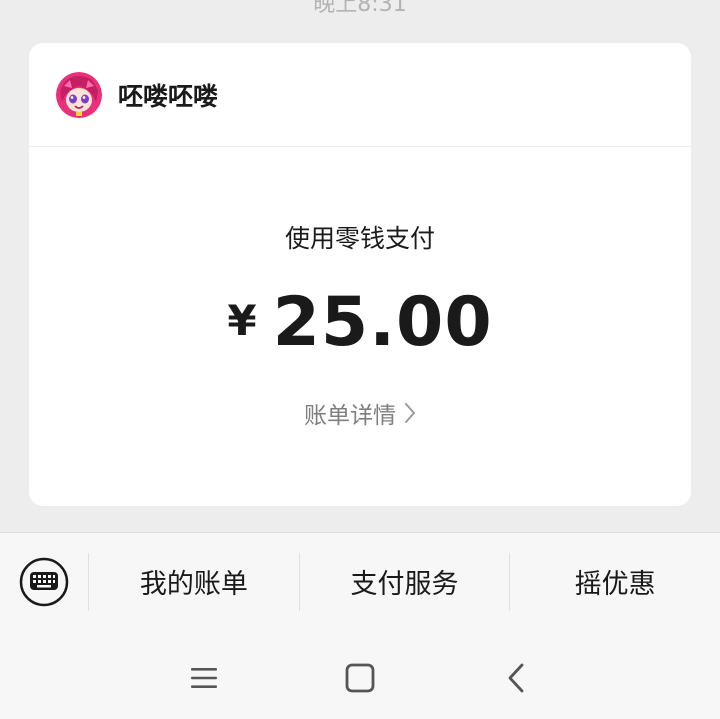 The height and width of the screenshot is (719, 720). I want to click on keyboard-toggle-button, so click(44, 582).